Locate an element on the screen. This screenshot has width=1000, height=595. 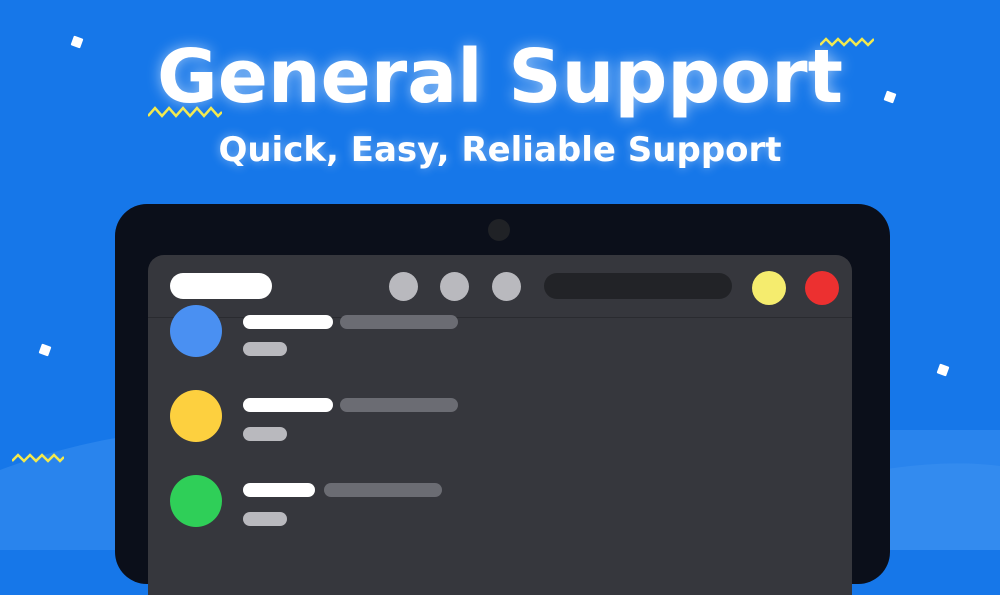
webcam-icon is located at coordinates (499, 230).